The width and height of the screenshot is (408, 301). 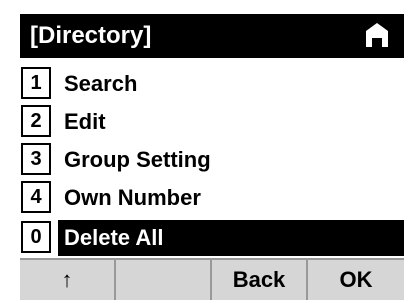 What do you see at coordinates (85, 121) in the screenshot?
I see `menu-item-label: Edit` at bounding box center [85, 121].